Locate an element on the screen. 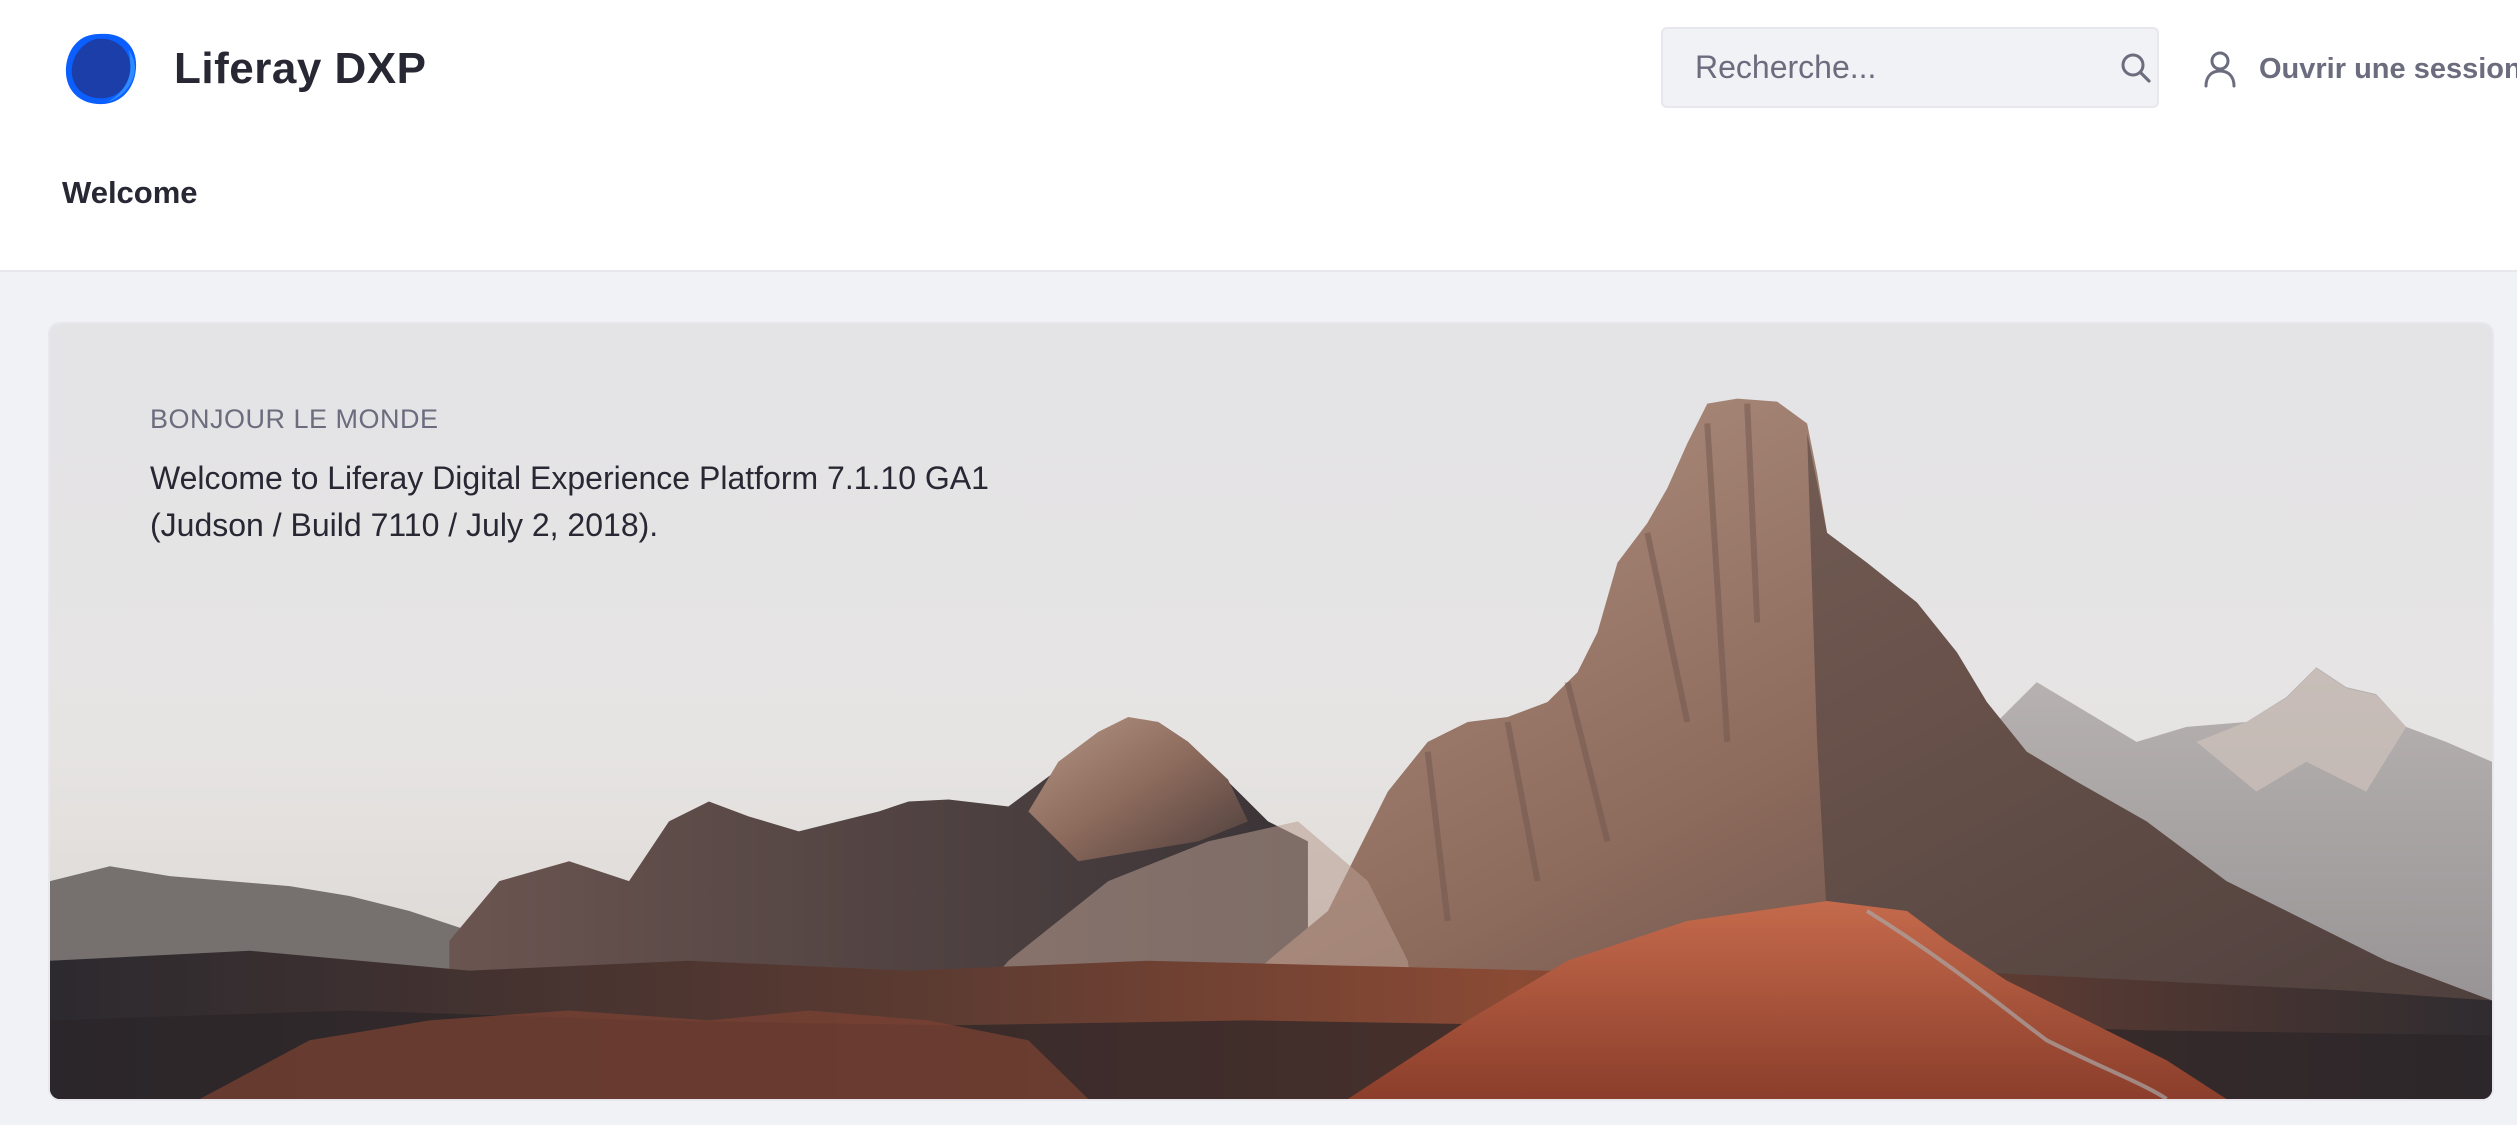 The width and height of the screenshot is (2517, 1125). nav-item-welcome: Welcome is located at coordinates (130, 193).